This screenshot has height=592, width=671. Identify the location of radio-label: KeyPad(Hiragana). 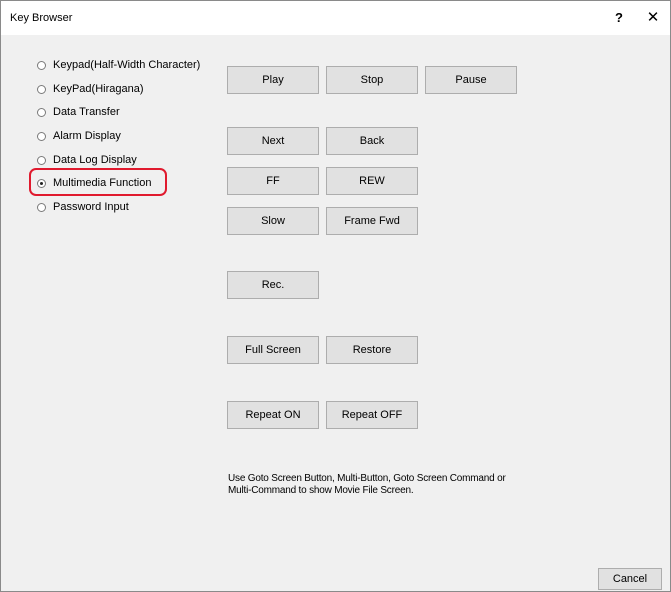
(98, 89).